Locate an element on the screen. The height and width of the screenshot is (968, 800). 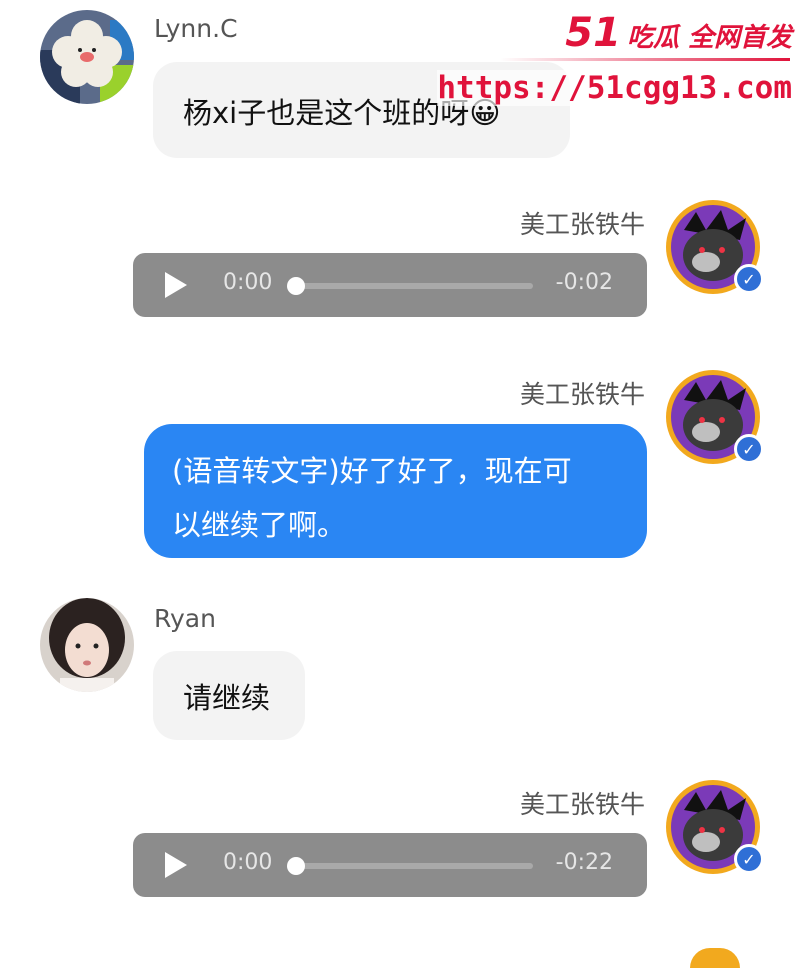
message-text-line: 以继续了啊。 is located at coordinates (259, 525).